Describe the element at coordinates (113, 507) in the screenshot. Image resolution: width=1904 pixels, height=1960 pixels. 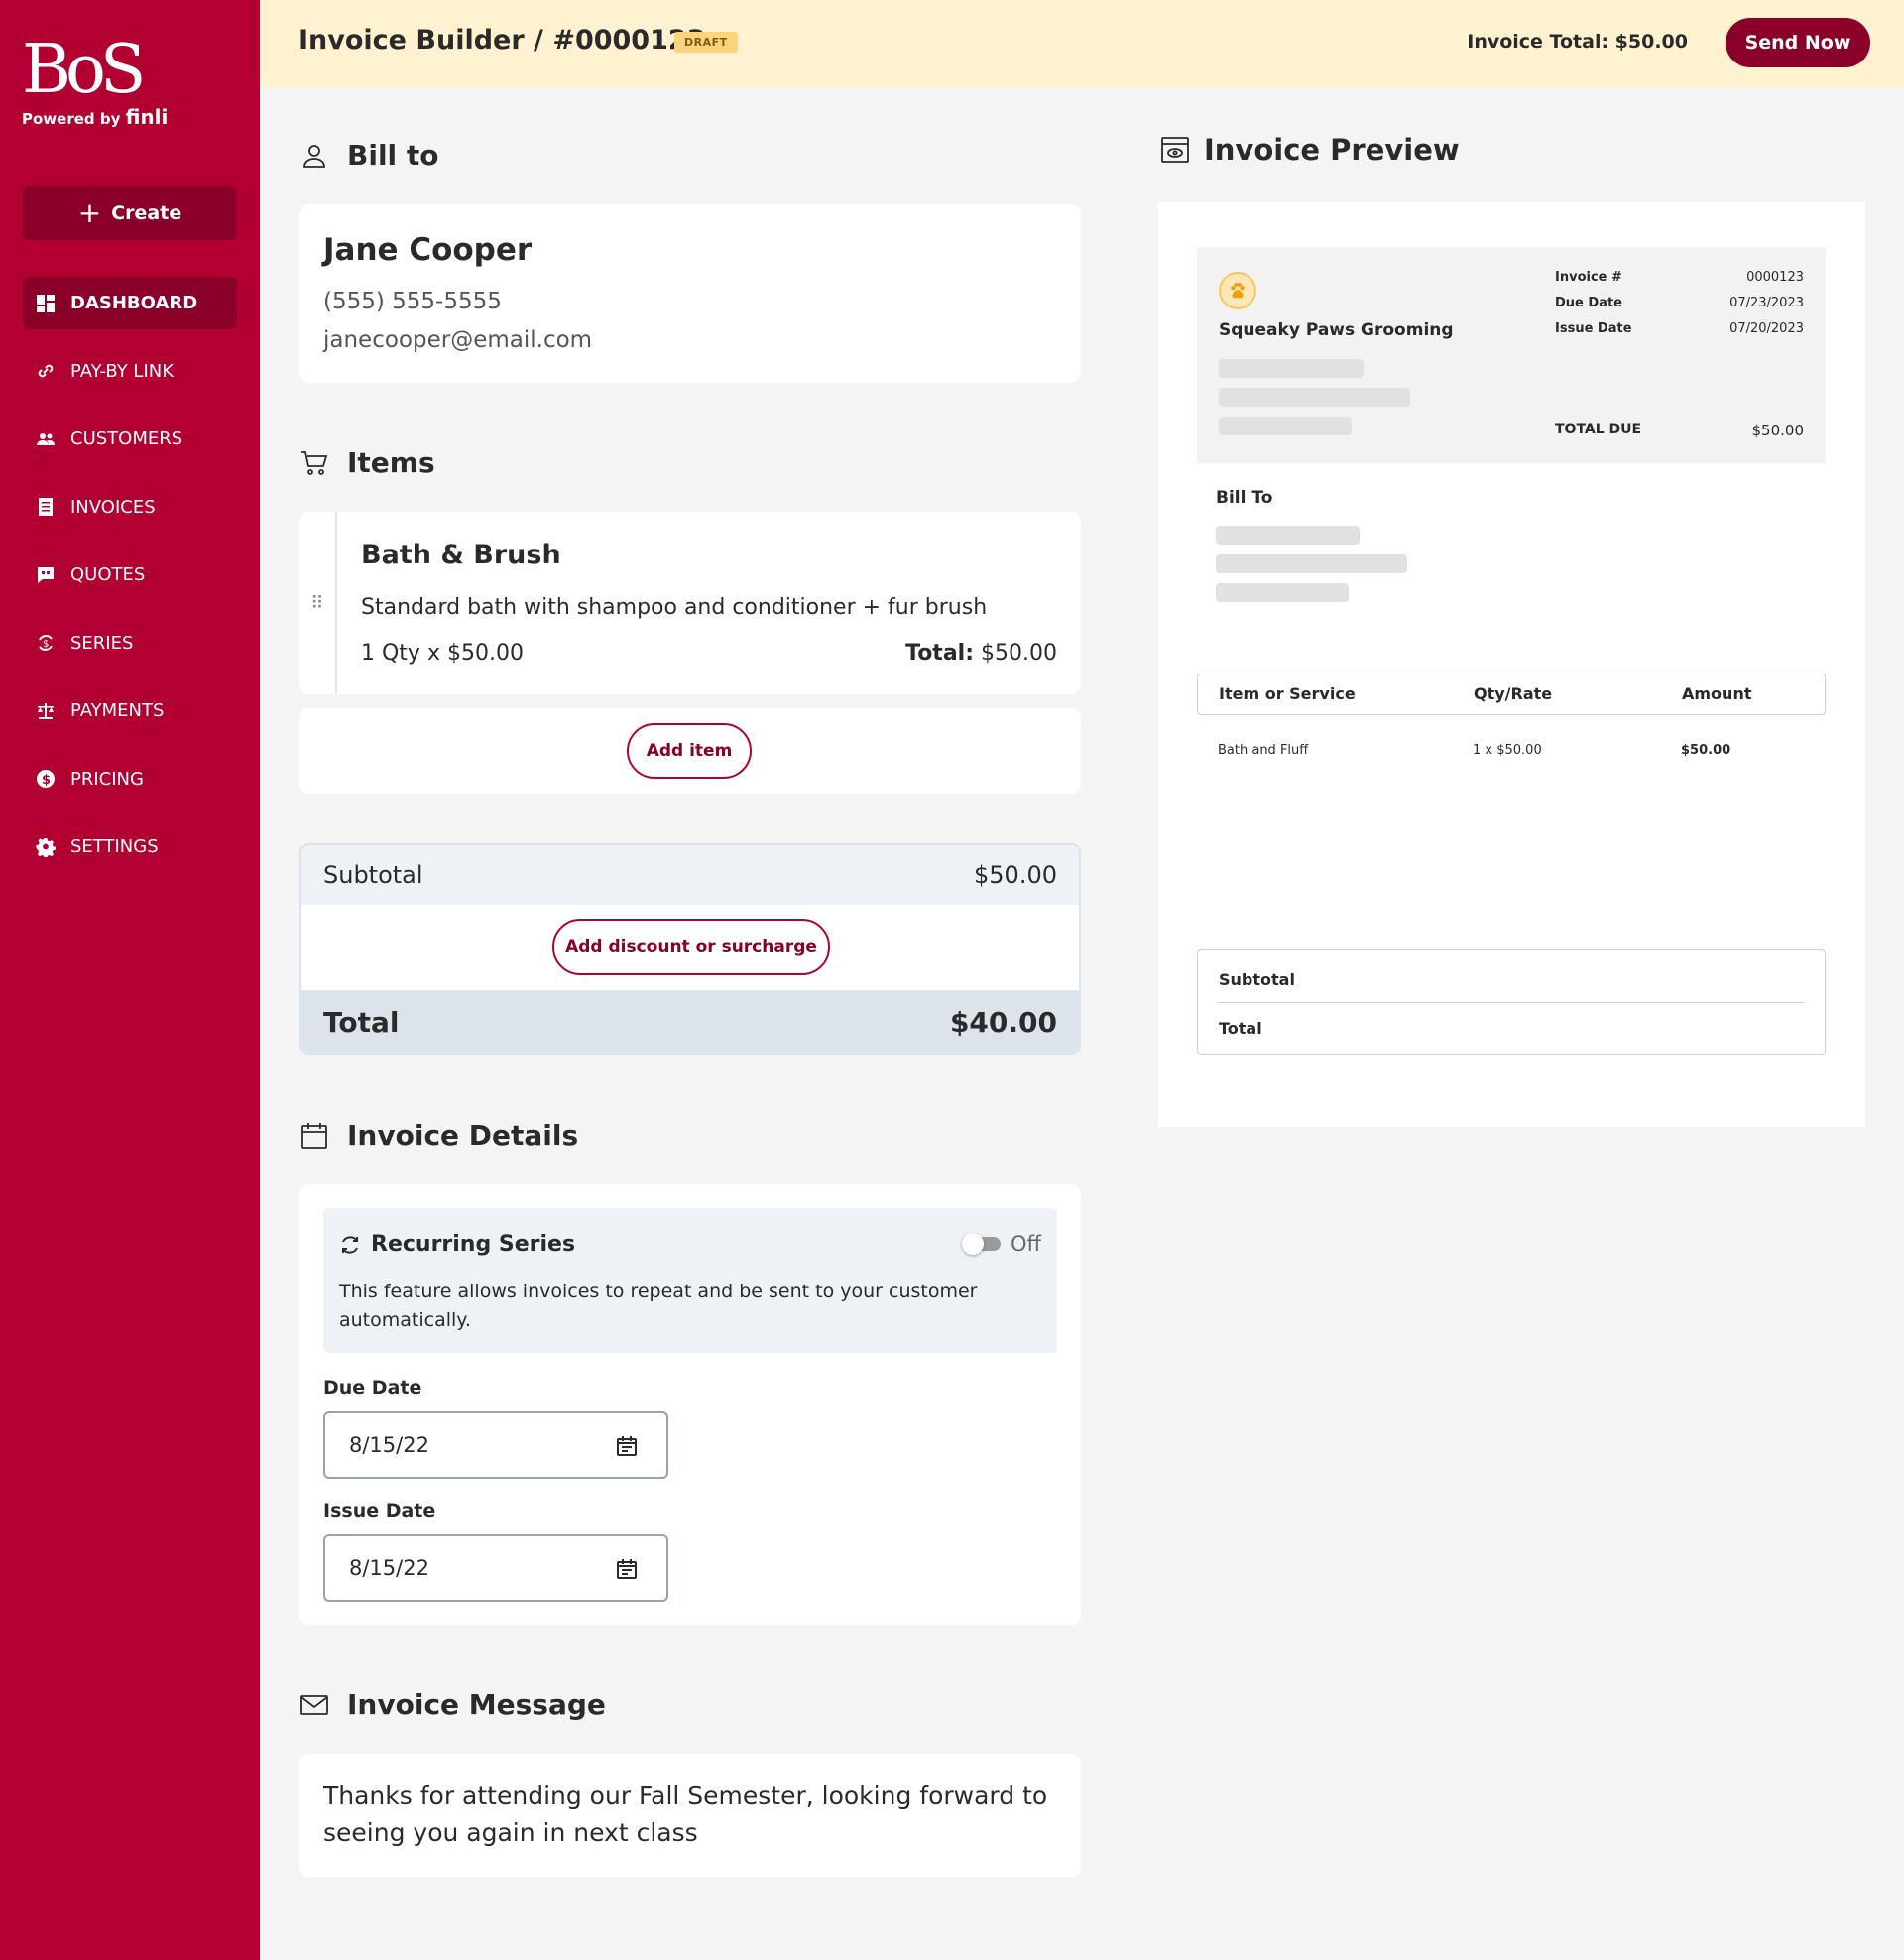
I see `sidebar-item-label: INVOICES` at that location.